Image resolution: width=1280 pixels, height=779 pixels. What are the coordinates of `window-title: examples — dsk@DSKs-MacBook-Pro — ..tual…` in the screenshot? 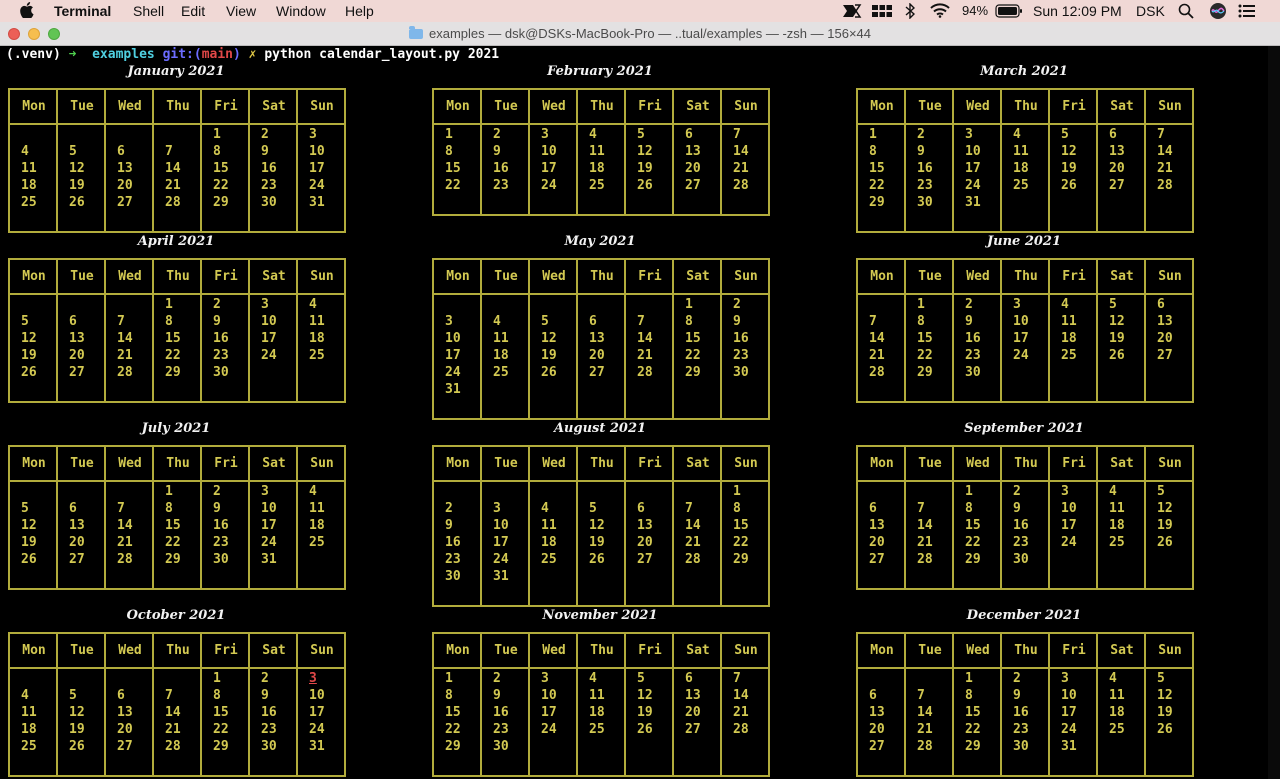 It's located at (640, 33).